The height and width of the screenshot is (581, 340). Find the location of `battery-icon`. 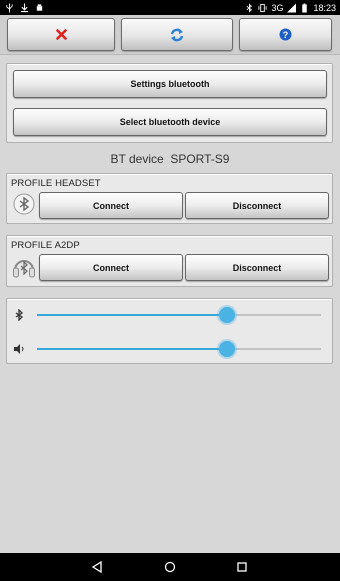

battery-icon is located at coordinates (305, 8).